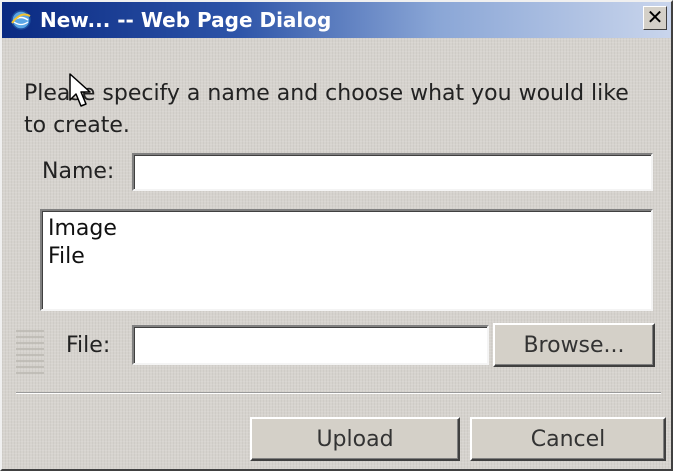 This screenshot has height=471, width=673. Describe the element at coordinates (392, 172) in the screenshot. I see `name-input` at that location.